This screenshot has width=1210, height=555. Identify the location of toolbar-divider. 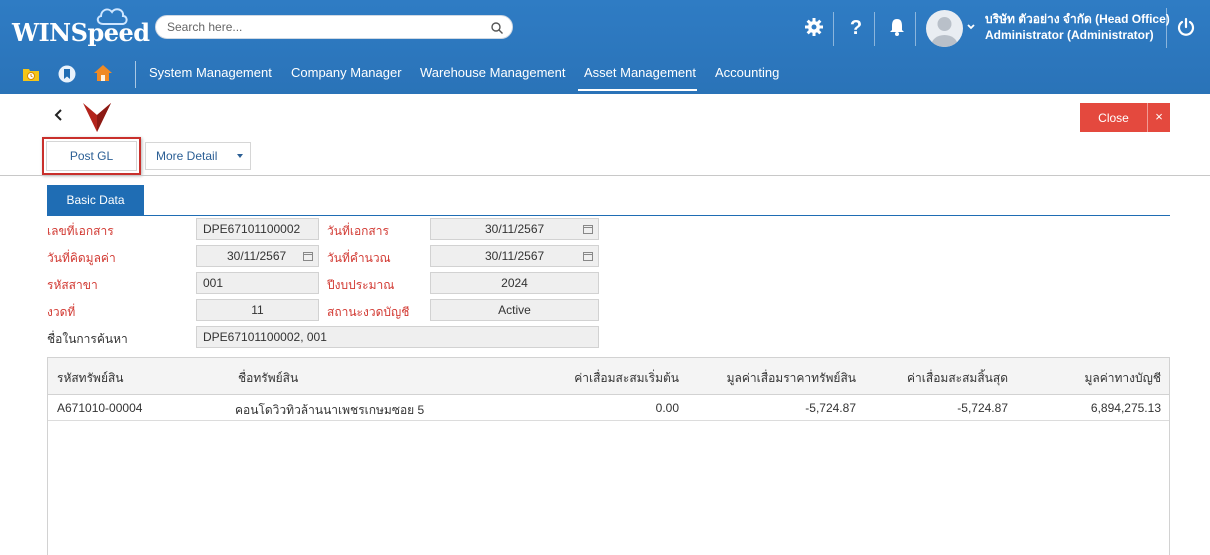
(605, 175).